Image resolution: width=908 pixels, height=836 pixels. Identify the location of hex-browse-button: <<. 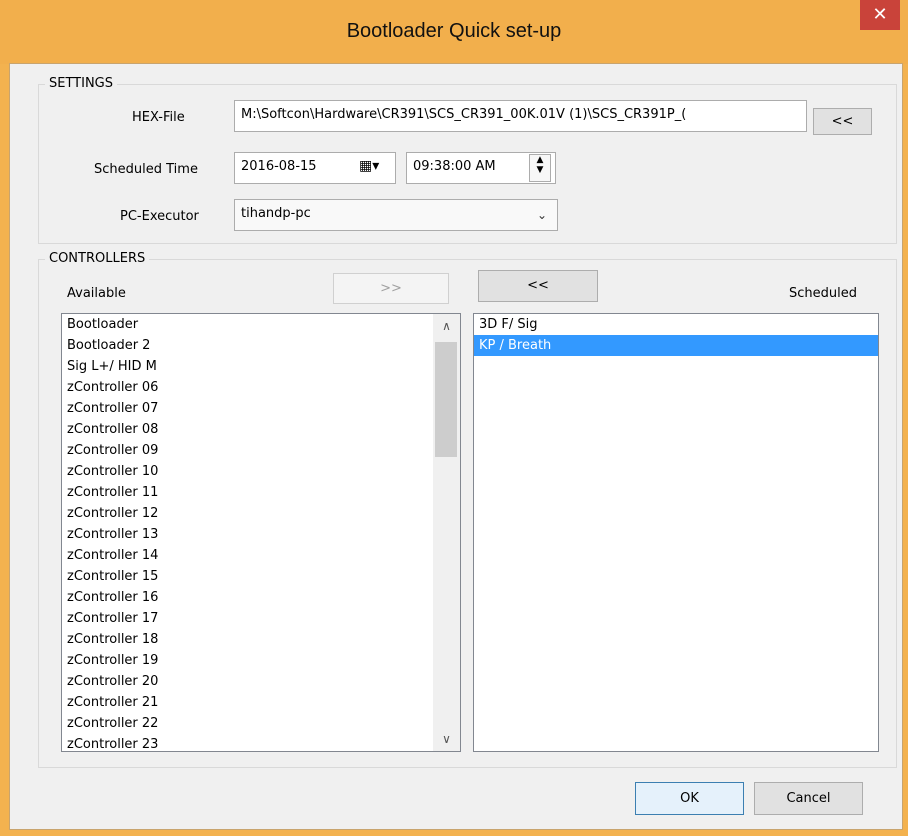
(842, 121).